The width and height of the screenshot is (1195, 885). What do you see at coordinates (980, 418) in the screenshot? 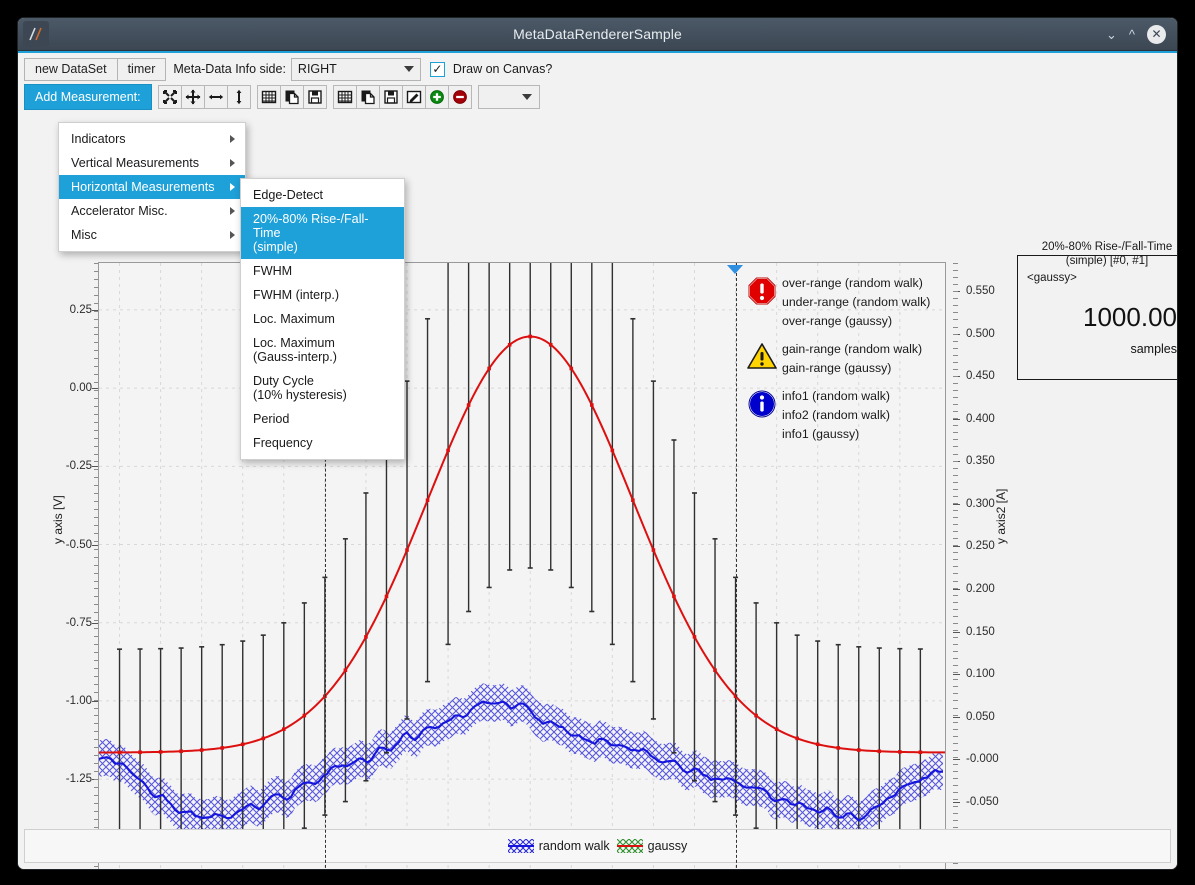
I see `y-axis2-tick-label: 0.400` at bounding box center [980, 418].